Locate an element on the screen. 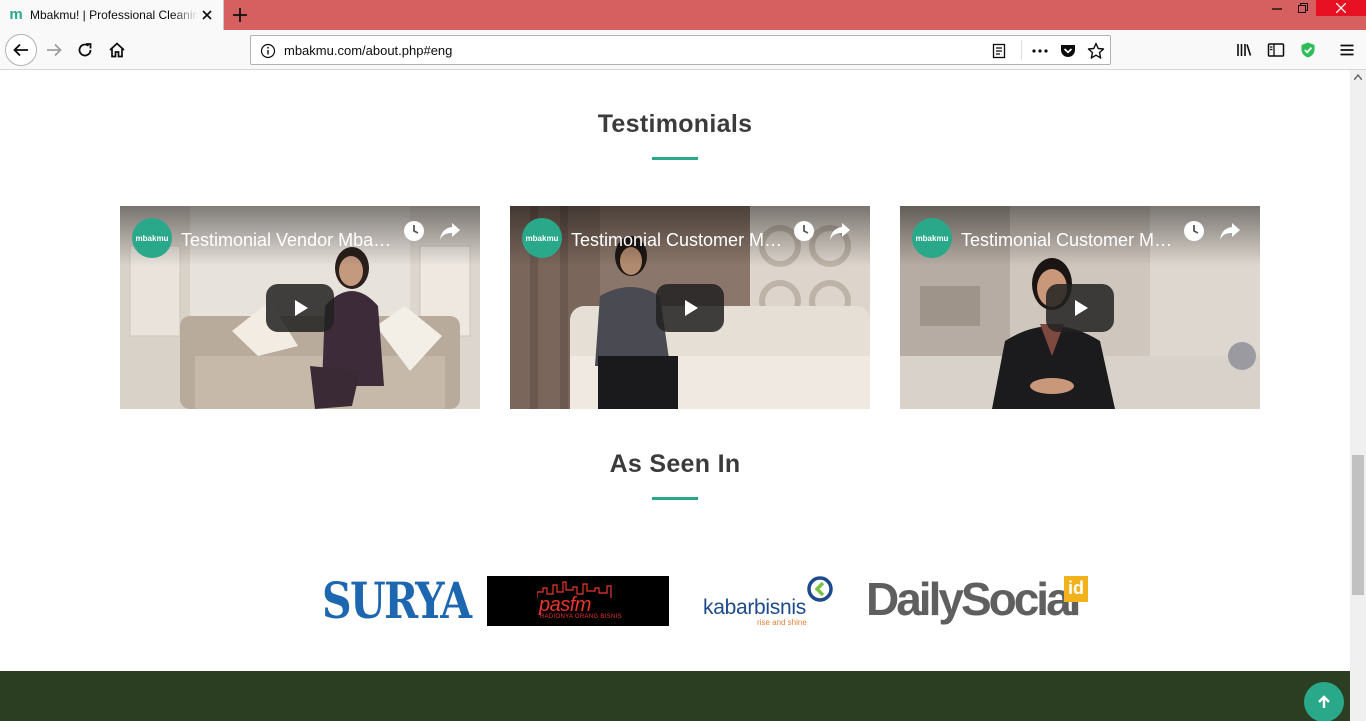 The height and width of the screenshot is (721, 1366). close-window-icon is located at coordinates (1341, 8).